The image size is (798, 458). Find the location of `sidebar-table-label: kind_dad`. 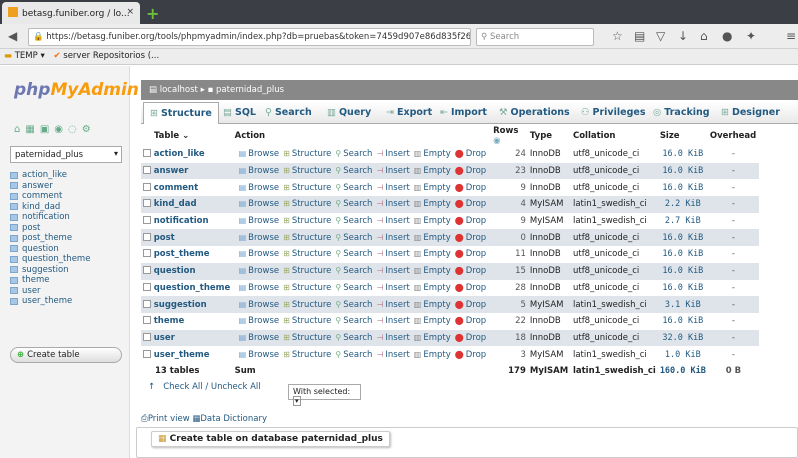

sidebar-table-label: kind_dad is located at coordinates (41, 207).